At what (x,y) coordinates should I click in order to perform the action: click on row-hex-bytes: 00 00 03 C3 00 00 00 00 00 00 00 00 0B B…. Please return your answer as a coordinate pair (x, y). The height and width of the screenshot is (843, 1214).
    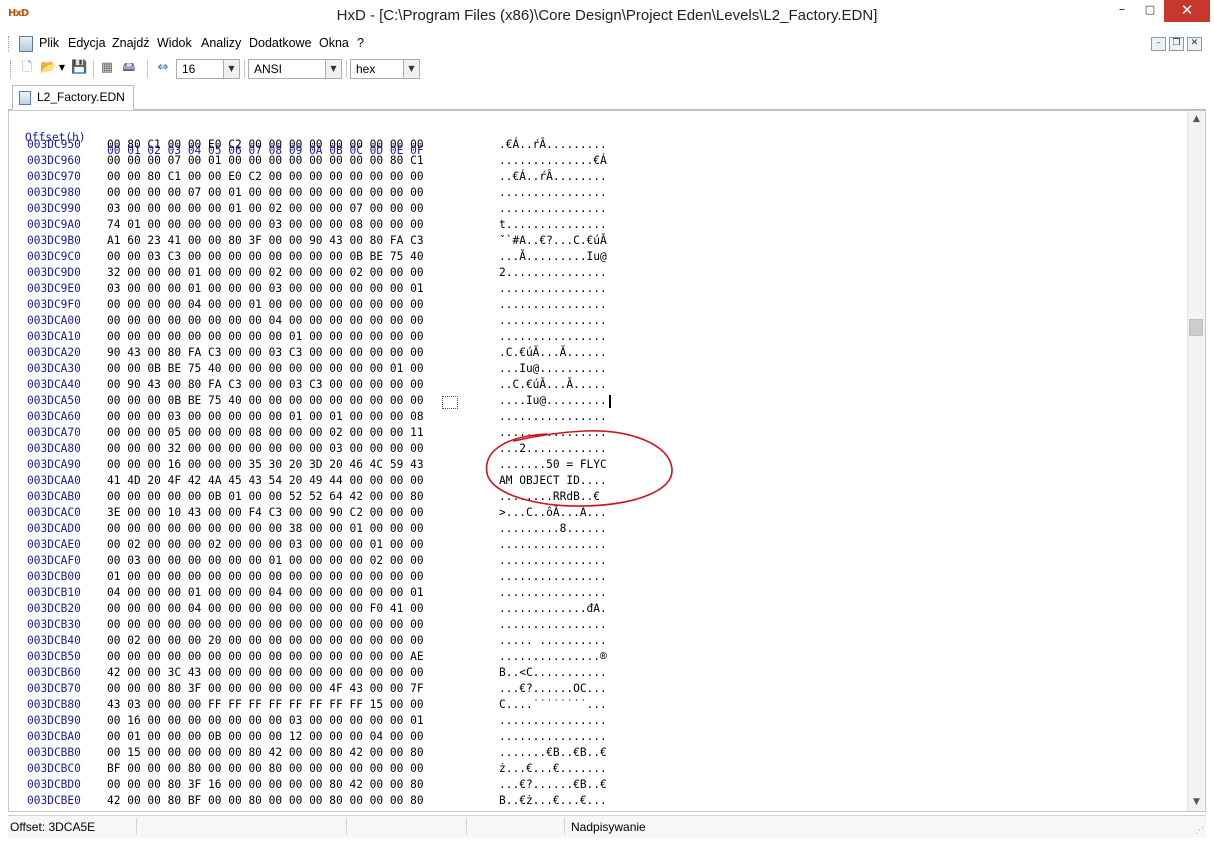
    Looking at the image, I should click on (265, 256).